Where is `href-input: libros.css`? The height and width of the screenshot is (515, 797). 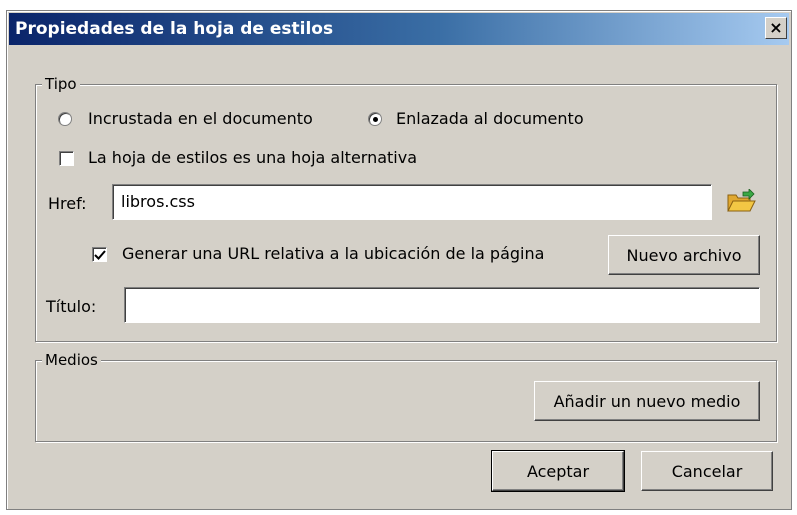 href-input: libros.css is located at coordinates (412, 202).